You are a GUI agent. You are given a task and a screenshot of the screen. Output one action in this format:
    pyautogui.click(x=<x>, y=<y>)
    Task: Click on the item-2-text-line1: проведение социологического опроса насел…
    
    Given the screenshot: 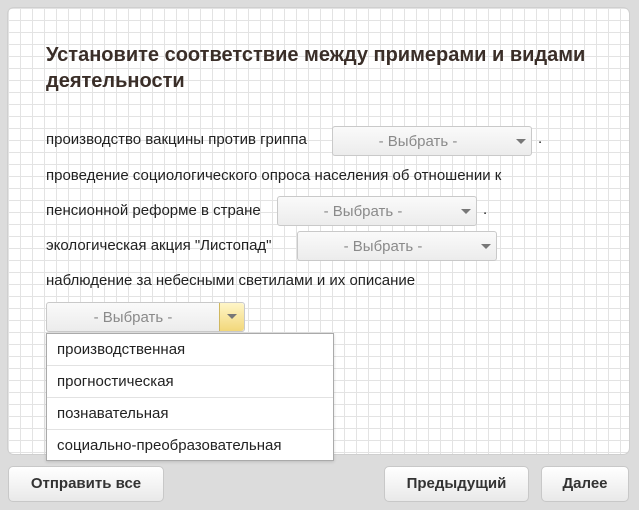 What is the action you would take?
    pyautogui.click(x=274, y=175)
    